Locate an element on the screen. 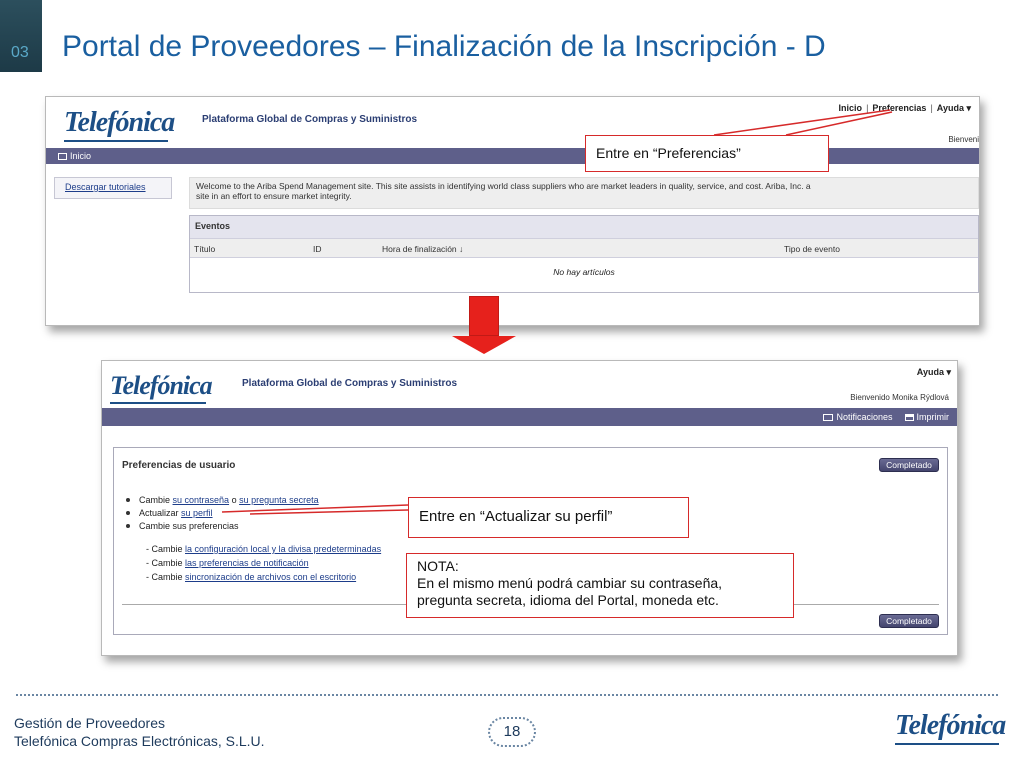 This screenshot has height=768, width=1024. update-profile-link: su perfil is located at coordinates (197, 513).